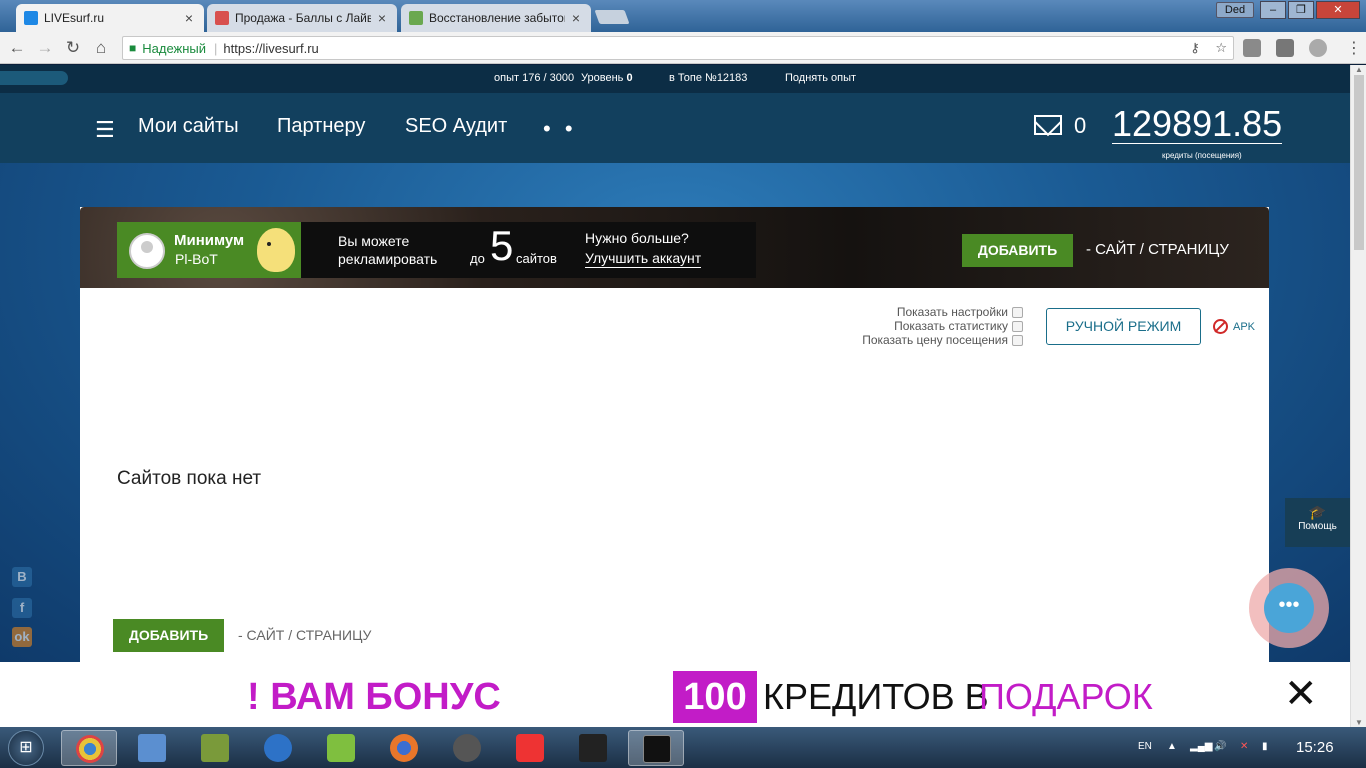  I want to click on new-tab-button, so click(612, 17).